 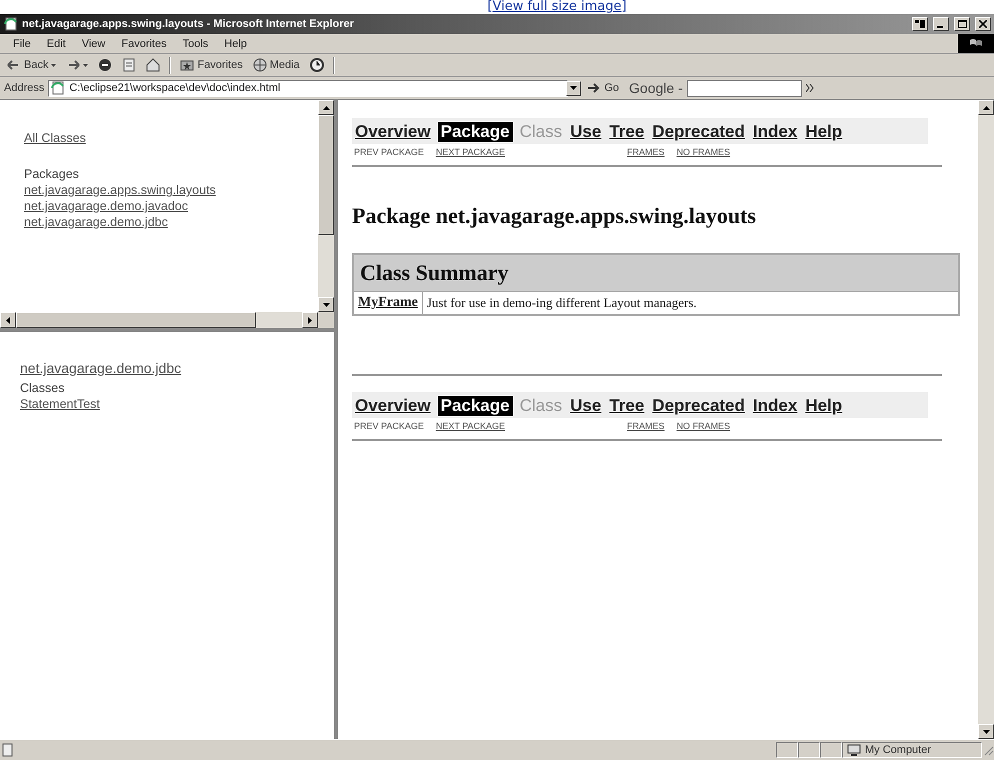 I want to click on address-label: Address, so click(x=24, y=88).